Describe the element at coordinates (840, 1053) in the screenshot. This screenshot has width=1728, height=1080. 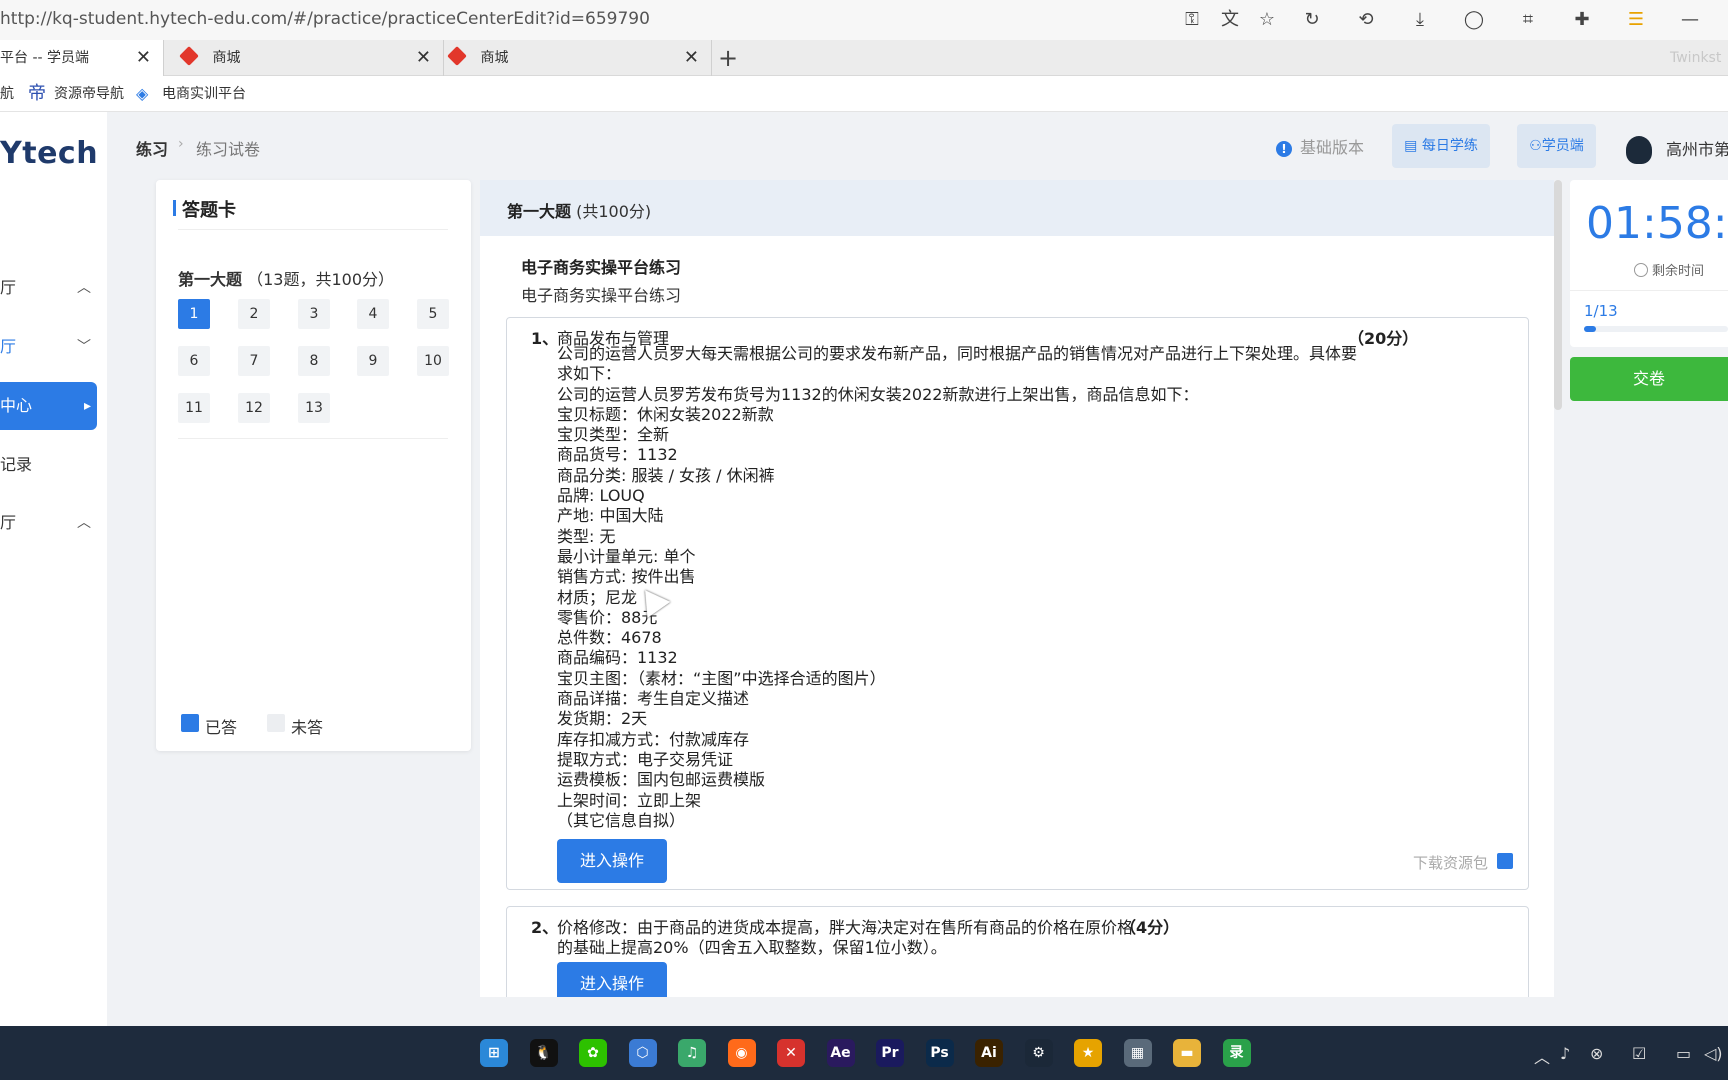
I see `taskbar-after-effects-icon: Ae` at that location.